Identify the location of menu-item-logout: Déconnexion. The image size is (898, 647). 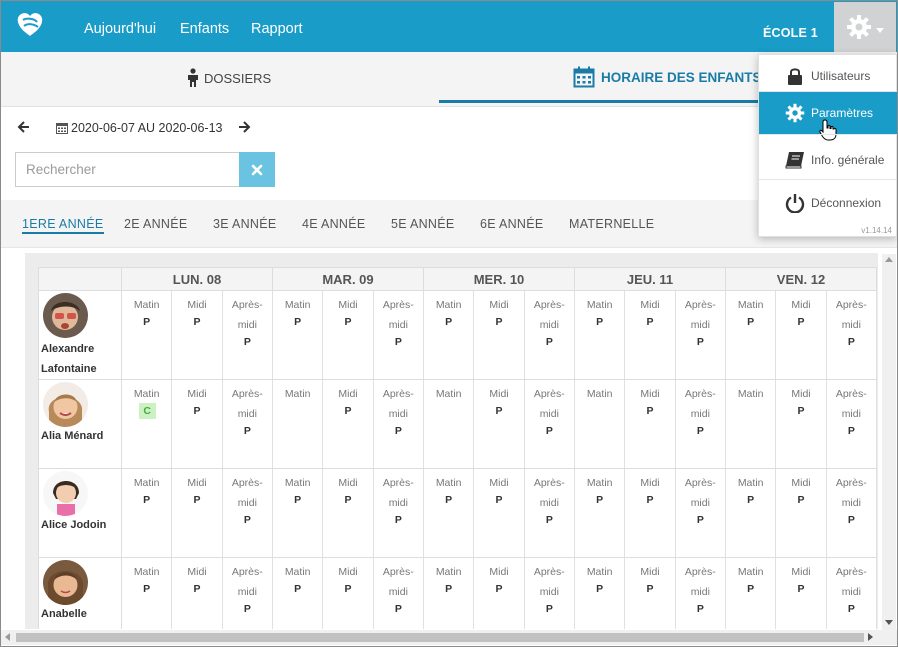
(828, 203).